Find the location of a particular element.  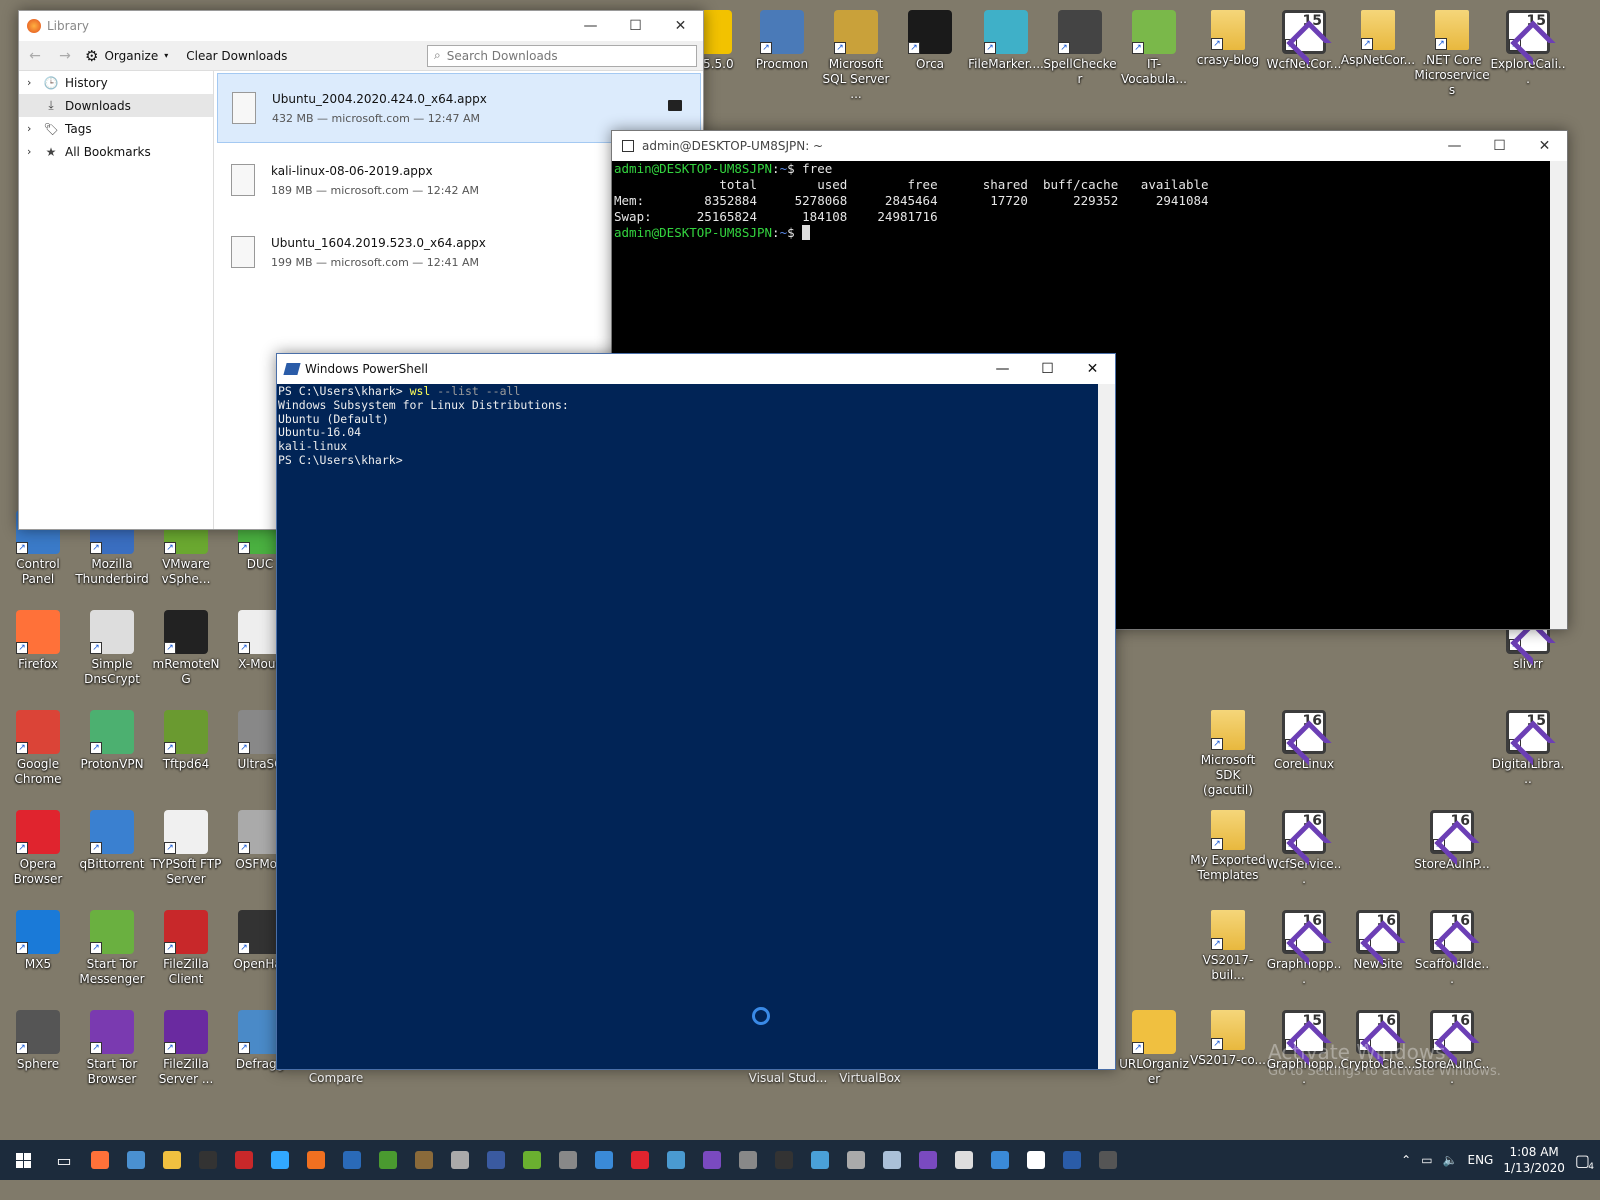

desktop-icon: ↗ Orca is located at coordinates (930, 41).